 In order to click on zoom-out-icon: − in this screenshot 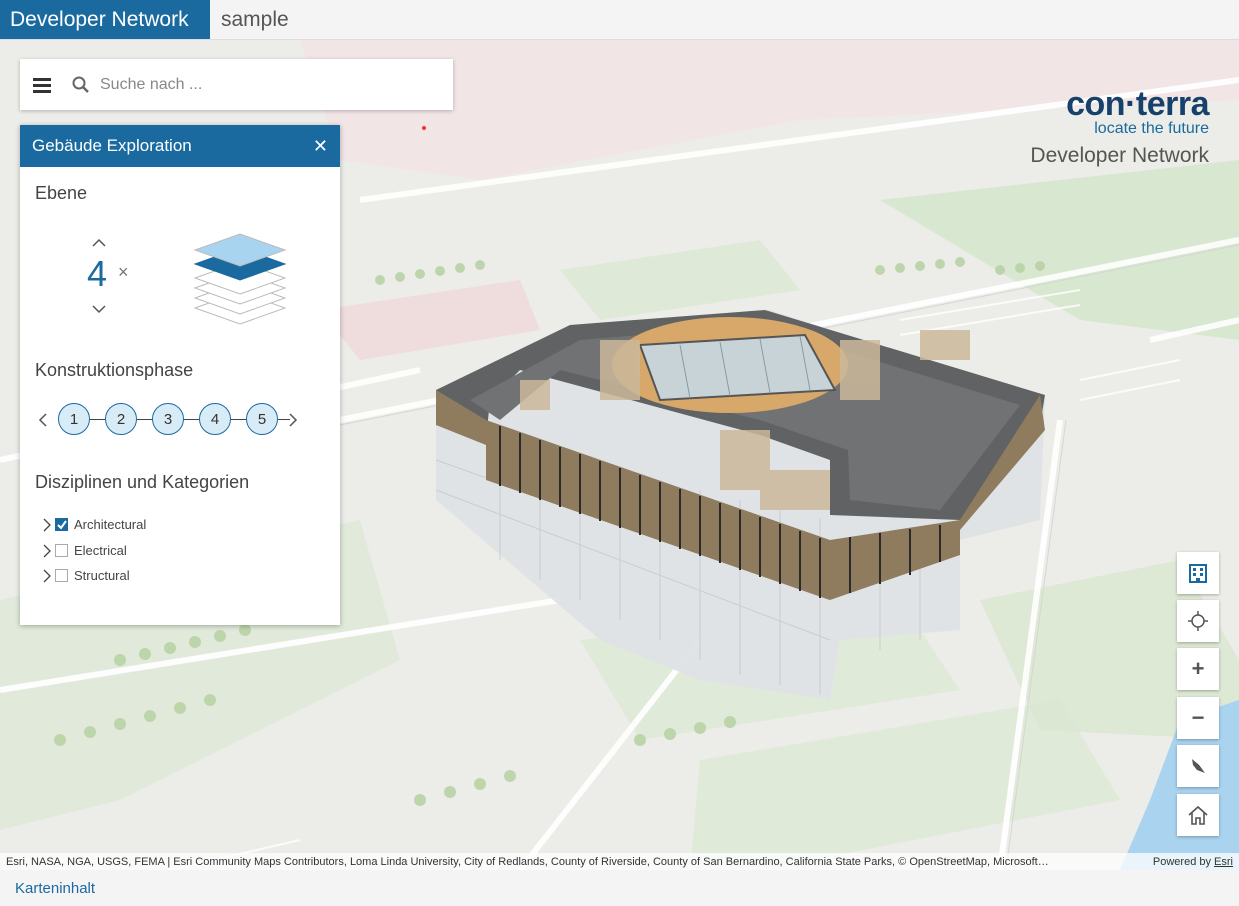, I will do `click(1198, 717)`.